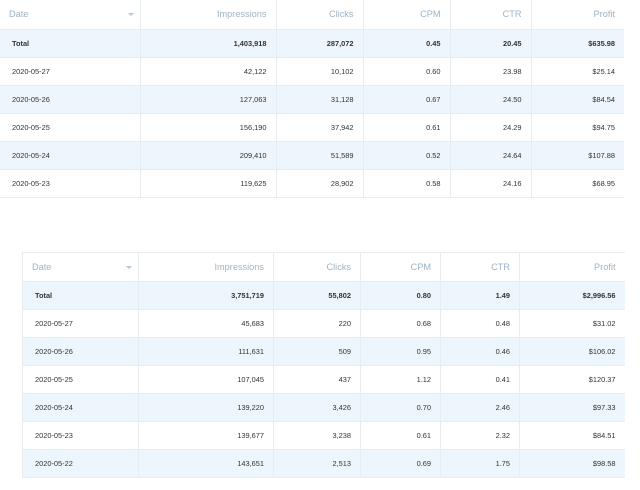  Describe the element at coordinates (491, 71) in the screenshot. I see `ctr-cell: 23.98` at that location.